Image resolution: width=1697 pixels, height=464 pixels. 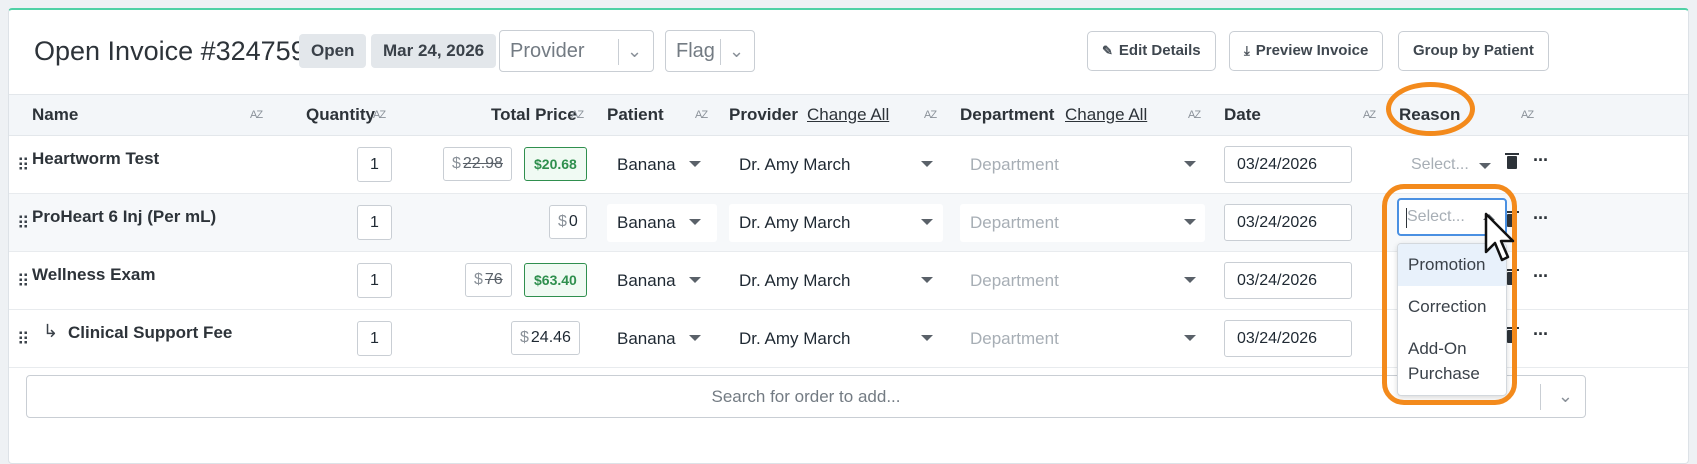 What do you see at coordinates (1242, 115) in the screenshot?
I see `column-date: Date` at bounding box center [1242, 115].